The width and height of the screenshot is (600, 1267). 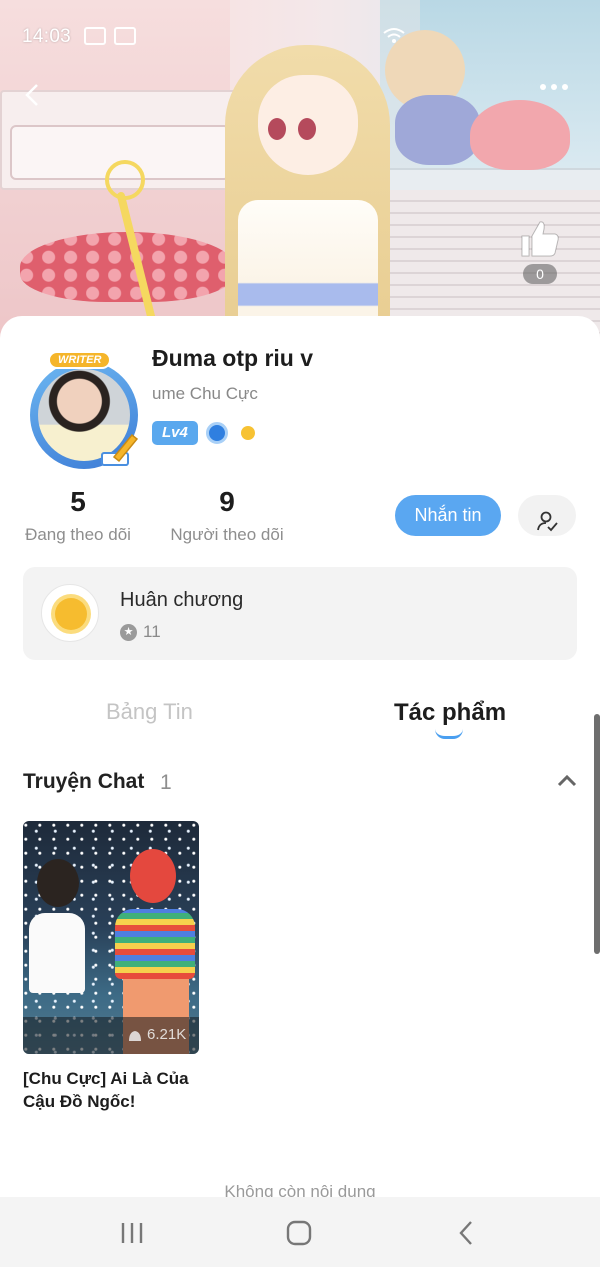 What do you see at coordinates (85, 410) in the screenshot?
I see `avatar: WRITER` at bounding box center [85, 410].